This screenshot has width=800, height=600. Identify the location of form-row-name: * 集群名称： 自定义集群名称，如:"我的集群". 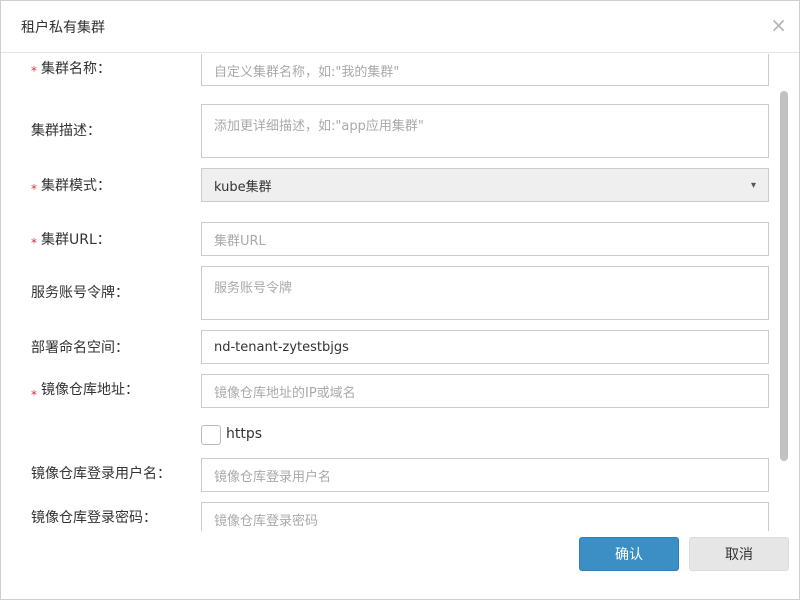
(391, 70).